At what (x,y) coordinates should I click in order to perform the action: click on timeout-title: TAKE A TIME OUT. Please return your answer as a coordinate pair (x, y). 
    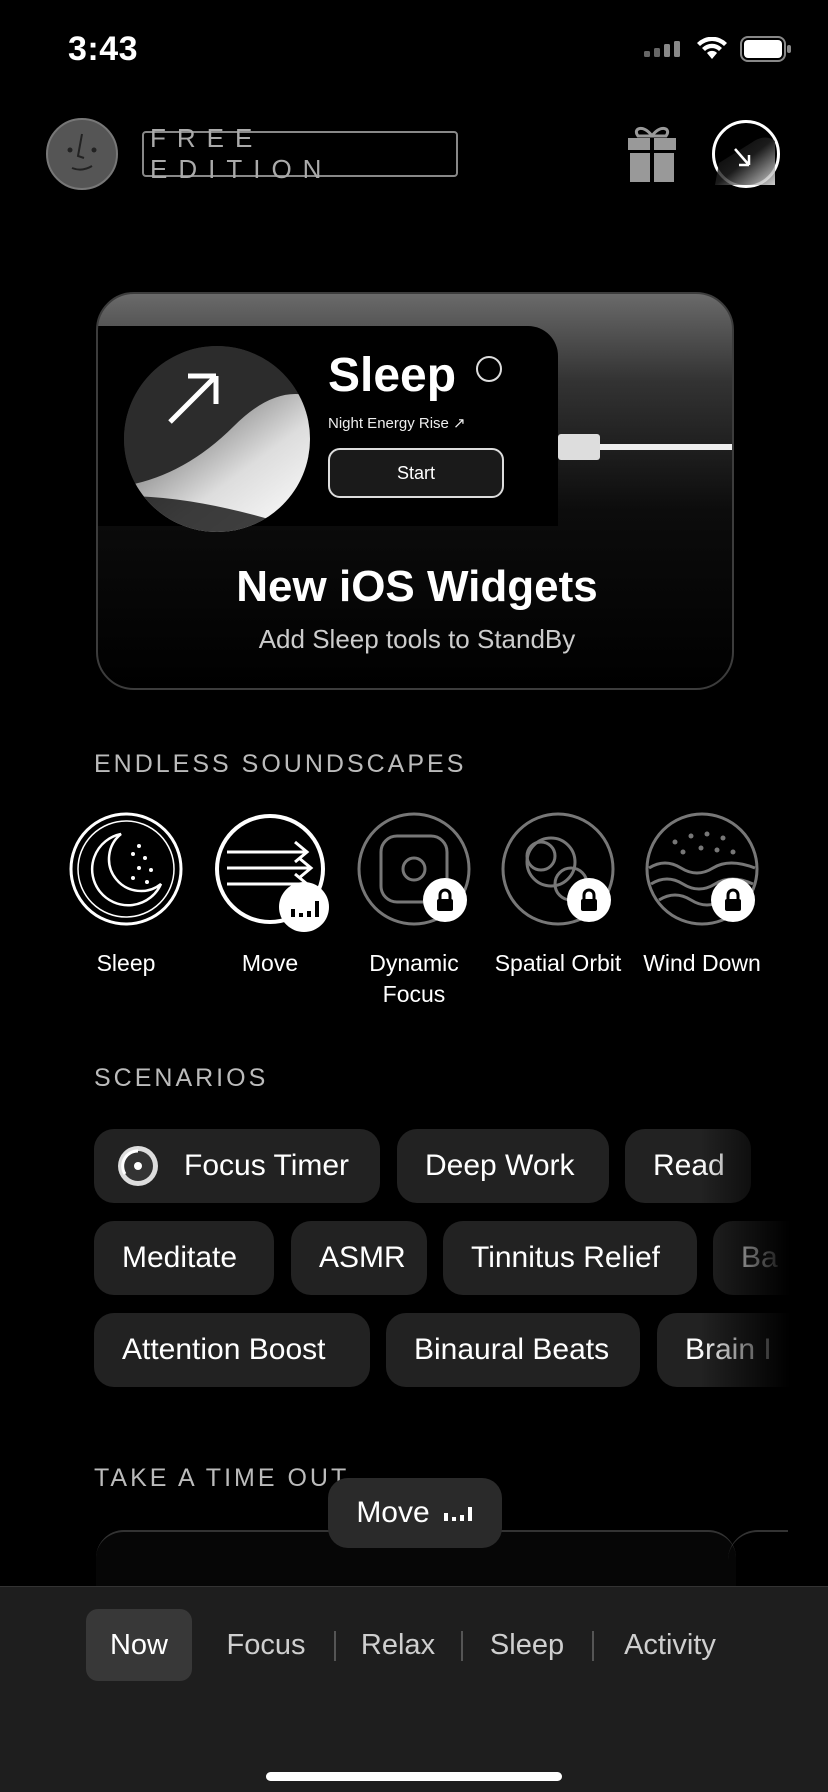
    Looking at the image, I should click on (222, 1478).